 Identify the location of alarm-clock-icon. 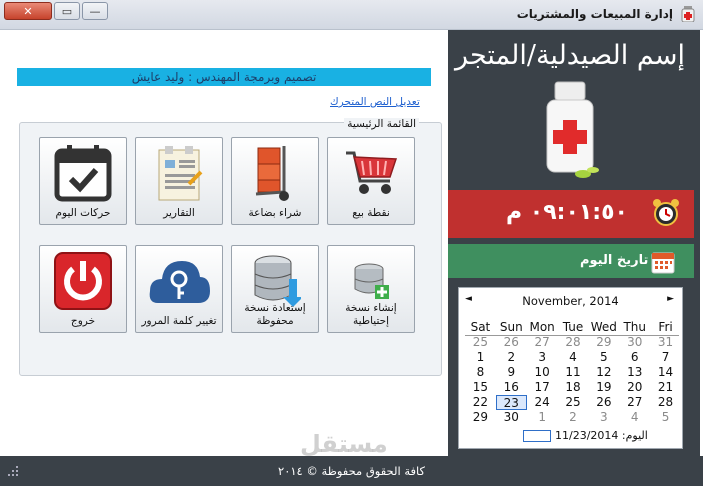
(666, 212).